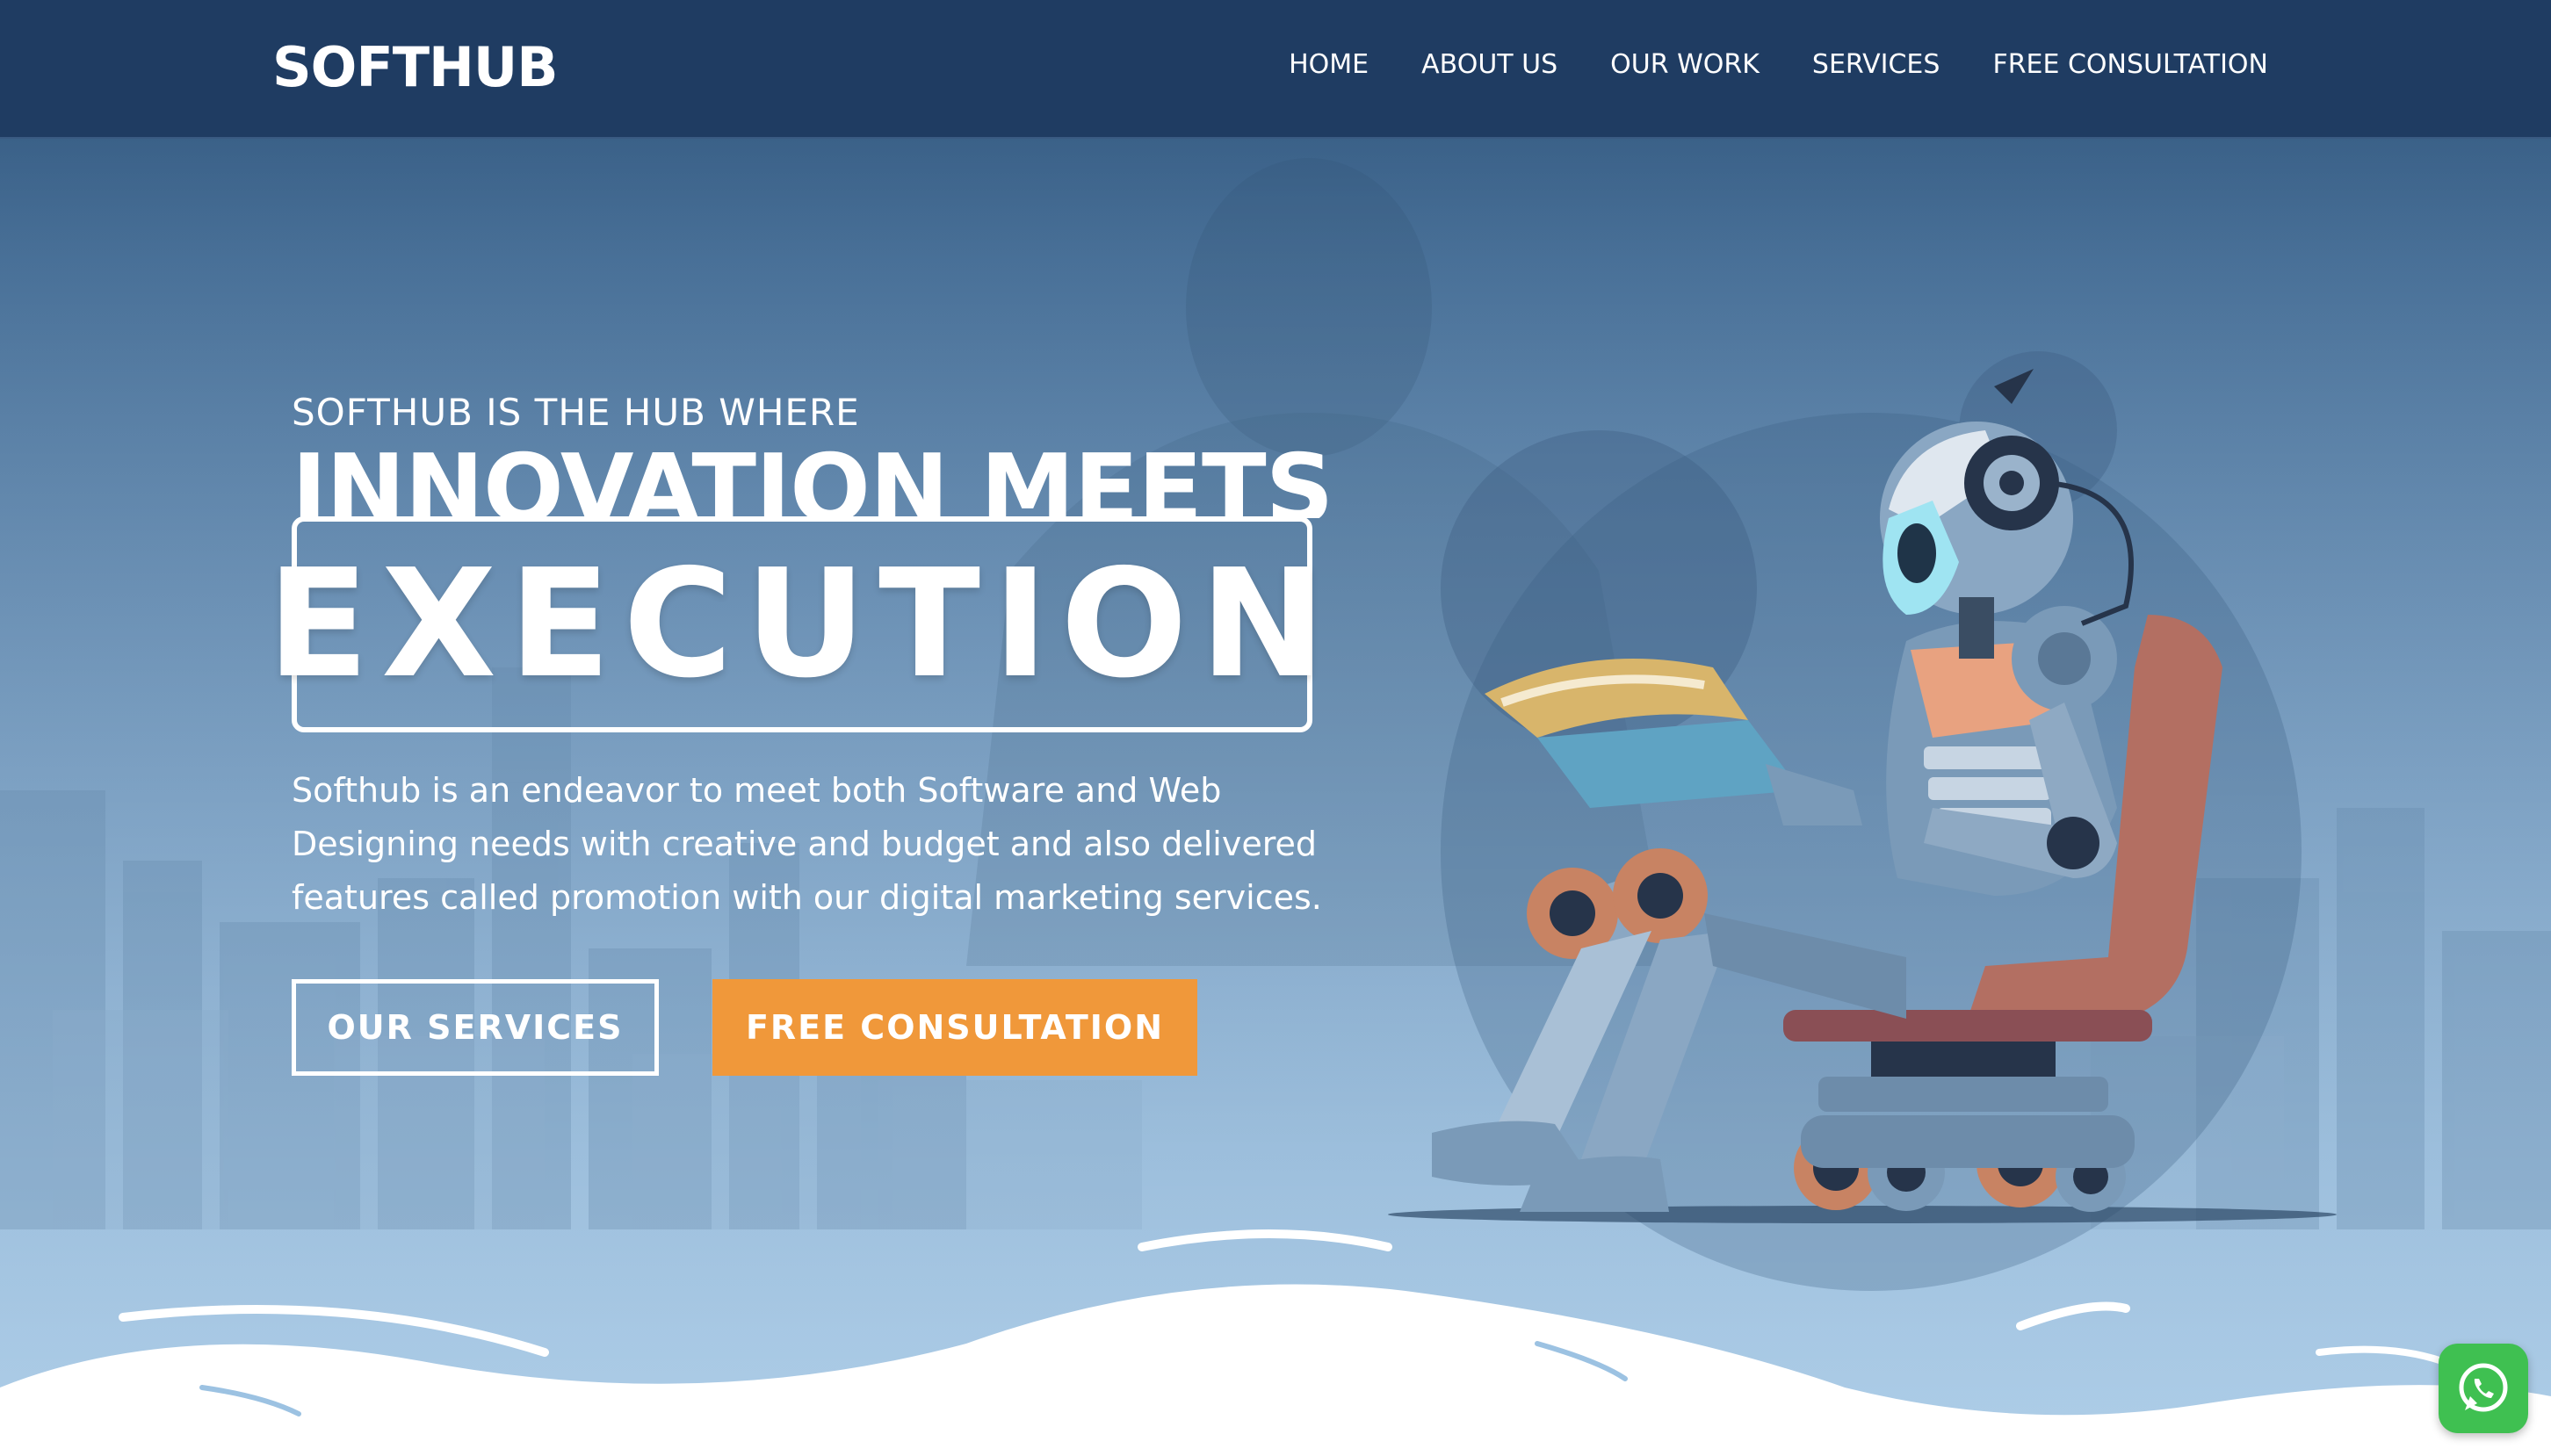  I want to click on hero-headline-wrap: INNOVATION MEETS, so click(819, 477).